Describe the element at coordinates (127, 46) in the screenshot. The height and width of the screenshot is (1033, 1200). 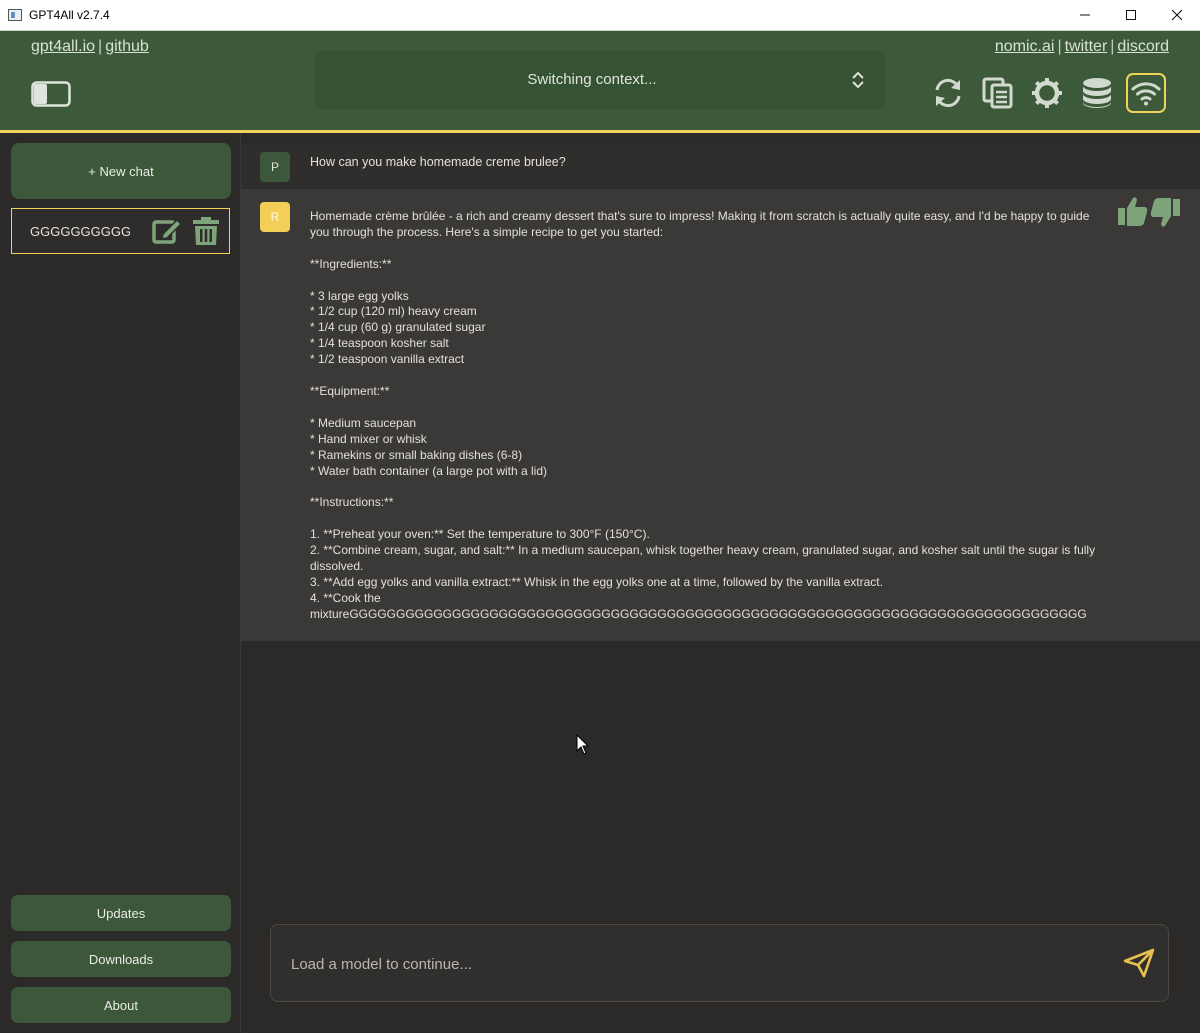
I see `link-github: github` at that location.